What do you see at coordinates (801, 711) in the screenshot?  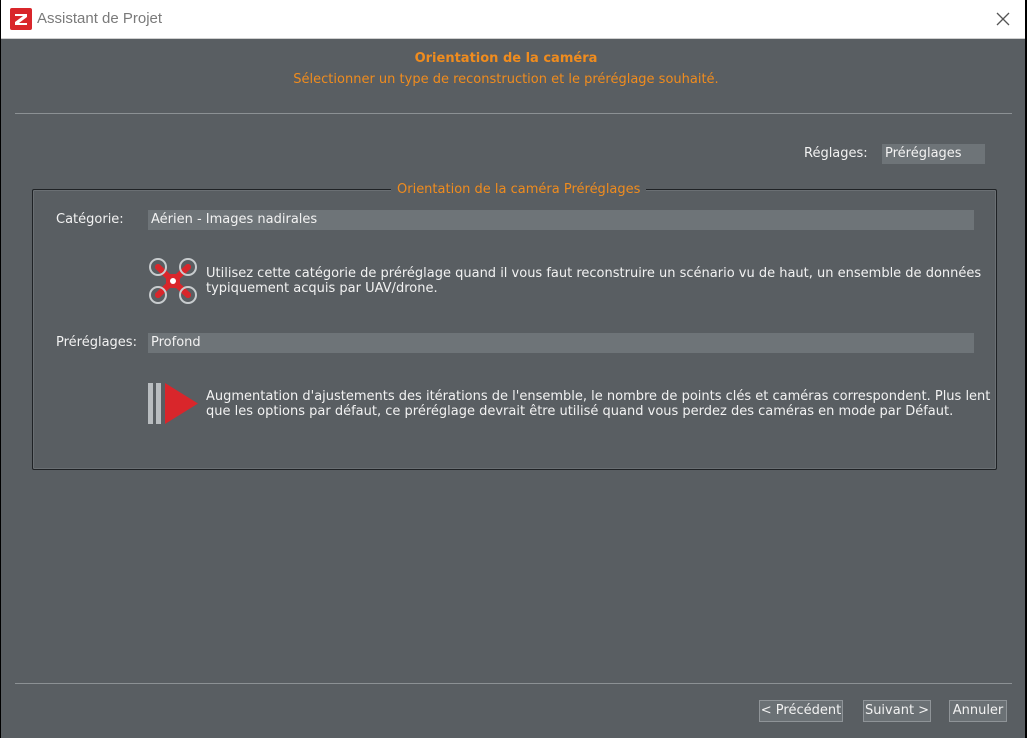 I see `previous-button: < Précédent` at bounding box center [801, 711].